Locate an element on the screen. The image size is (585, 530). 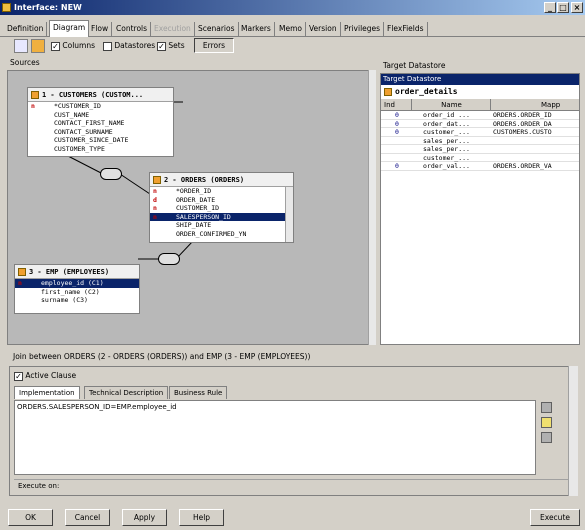
target-row: 0 order_val... ORDERS.ORDER_VA is located at coordinates (480, 166).